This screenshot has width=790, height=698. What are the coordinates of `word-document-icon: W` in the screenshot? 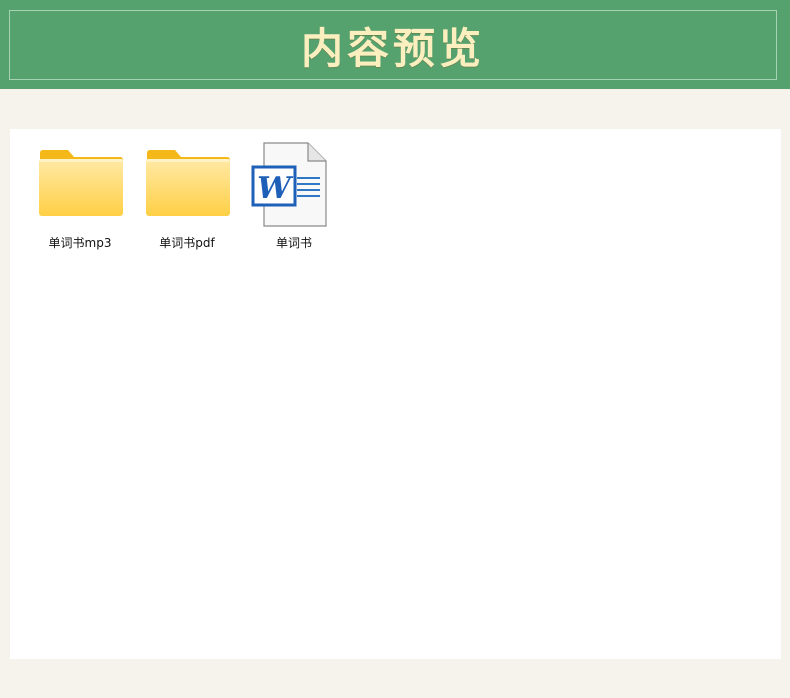 It's located at (289, 187).